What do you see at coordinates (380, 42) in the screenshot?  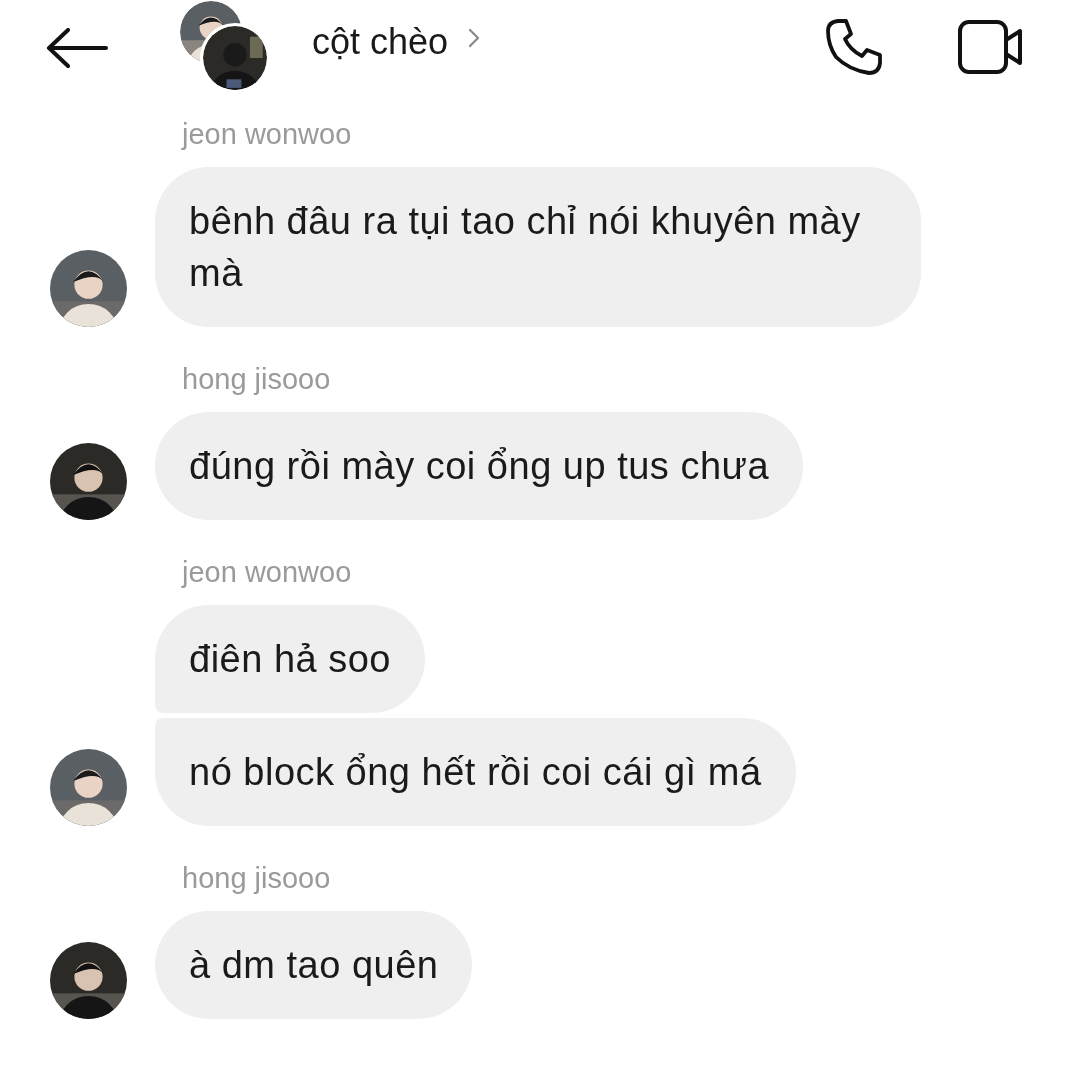 I see `chat-title: cột chèo` at bounding box center [380, 42].